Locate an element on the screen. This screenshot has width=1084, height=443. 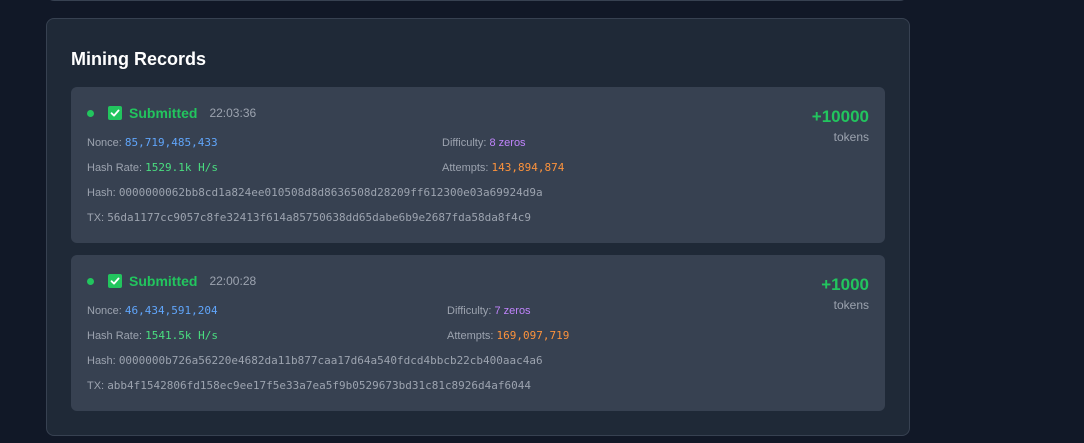
section-title: Mining Records is located at coordinates (139, 59).